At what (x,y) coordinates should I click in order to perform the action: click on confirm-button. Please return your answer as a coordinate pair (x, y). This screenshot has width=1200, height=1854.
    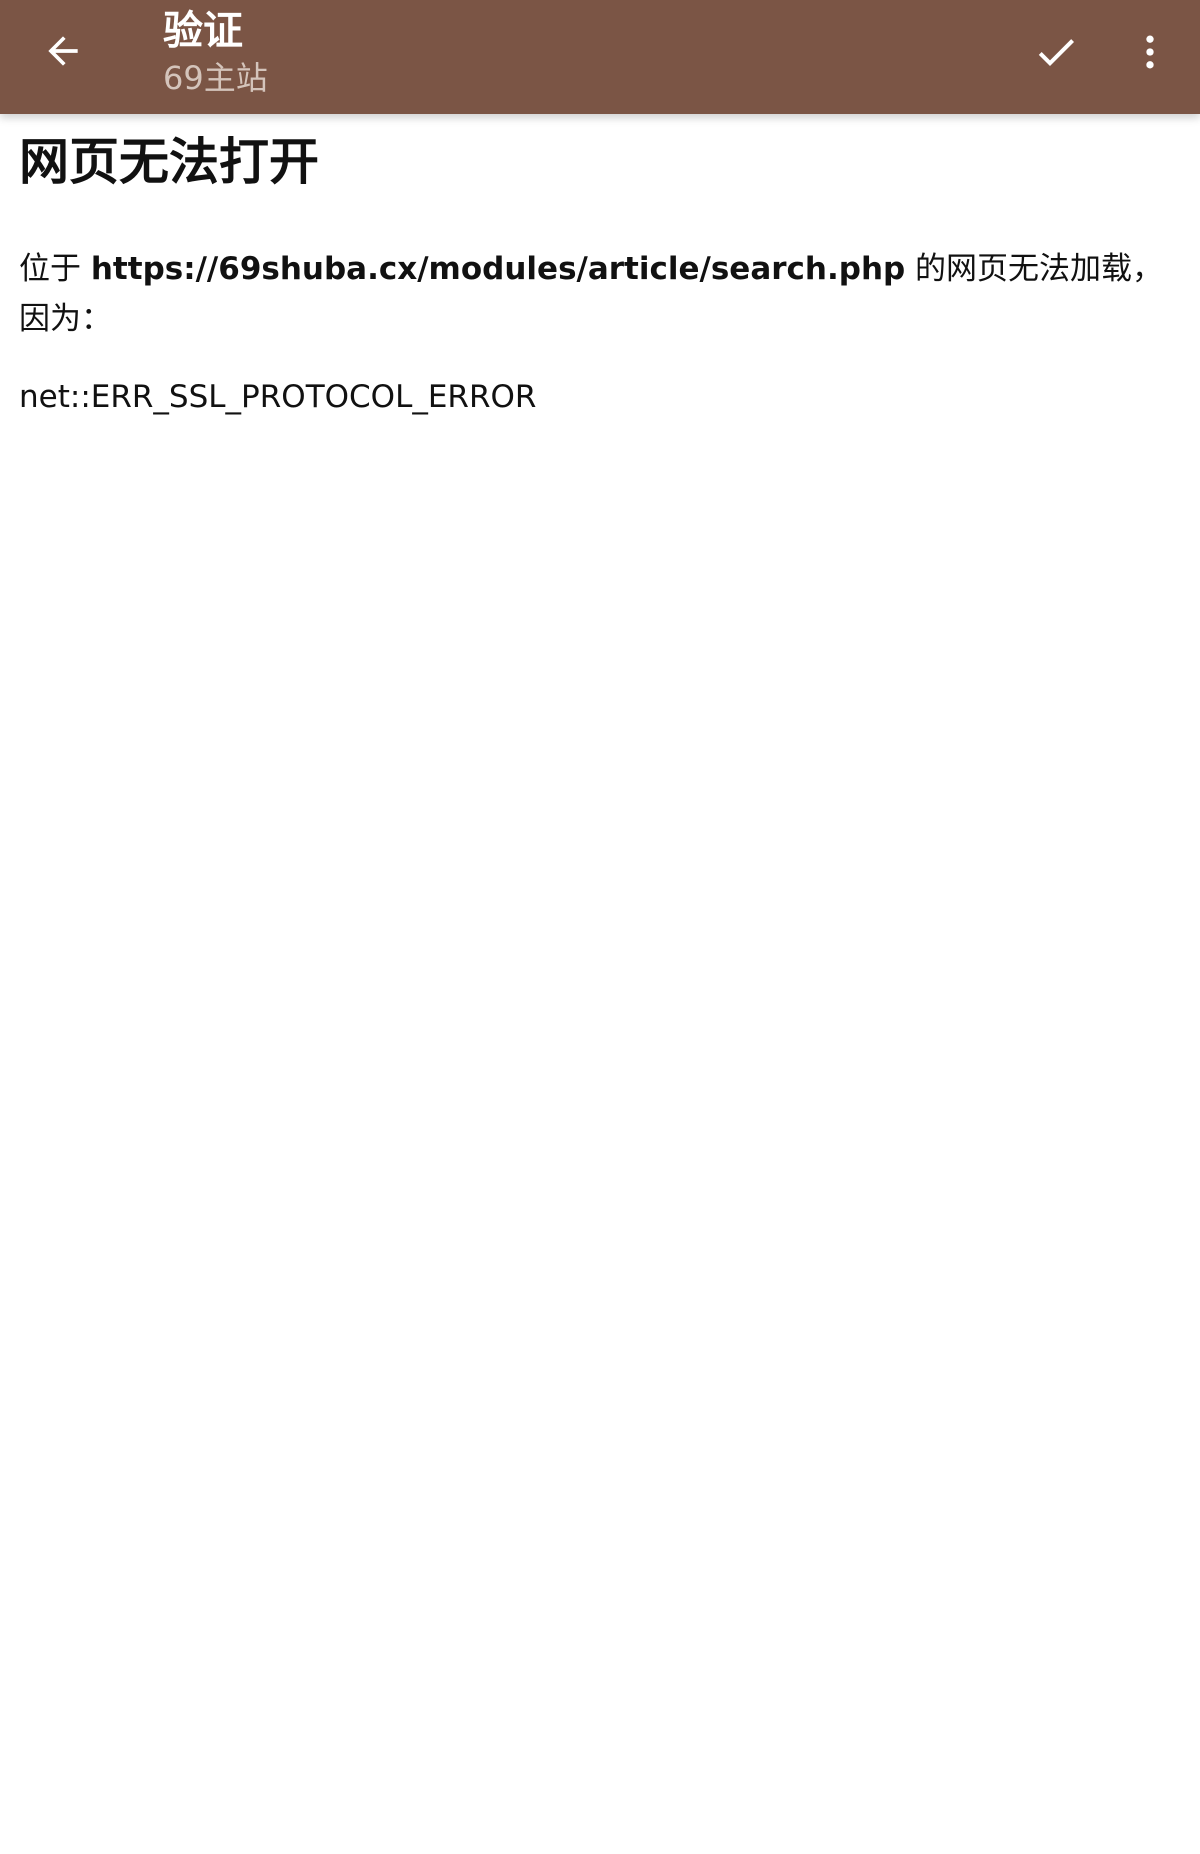
    Looking at the image, I should click on (1056, 52).